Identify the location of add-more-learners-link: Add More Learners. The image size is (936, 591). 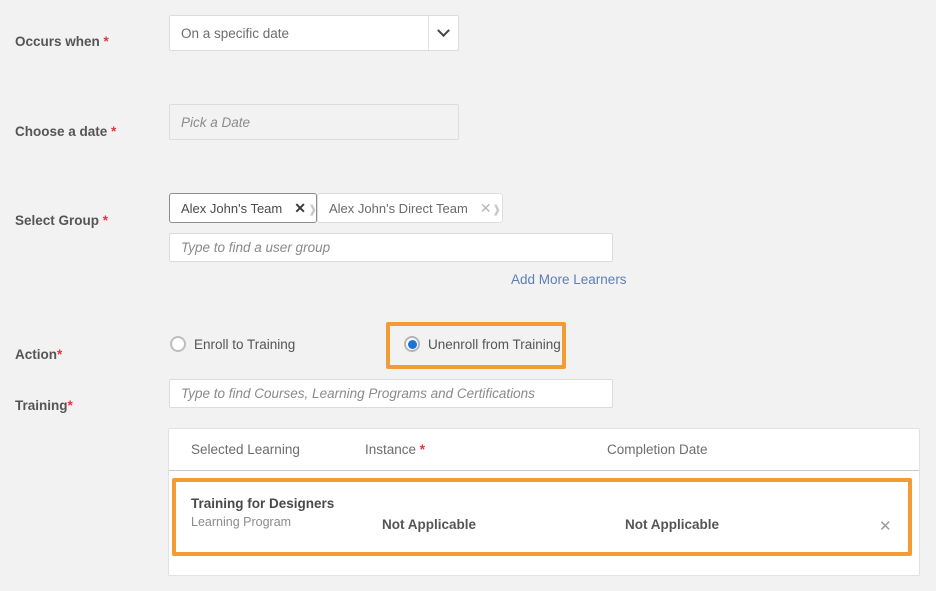
(569, 279).